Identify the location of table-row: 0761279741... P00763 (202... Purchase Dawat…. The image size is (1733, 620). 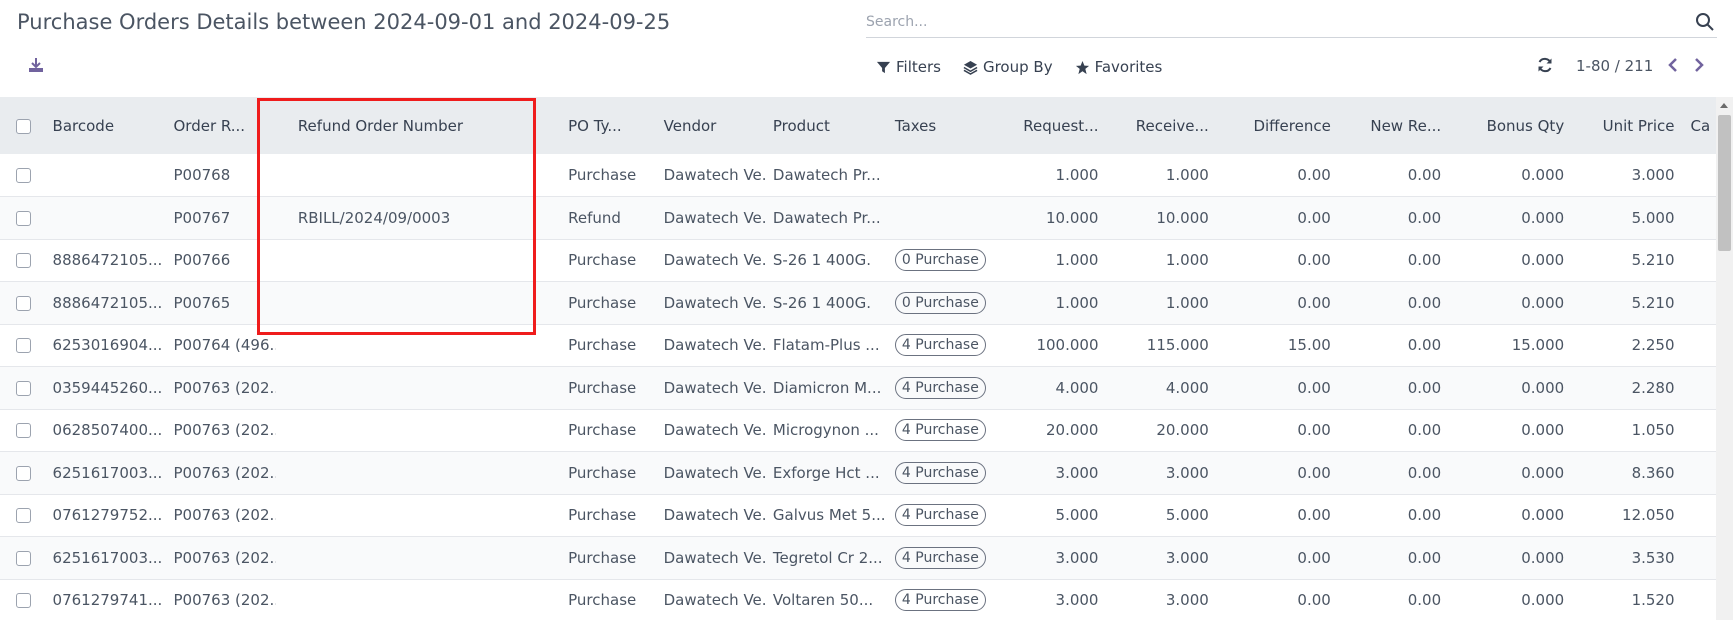
(858, 599).